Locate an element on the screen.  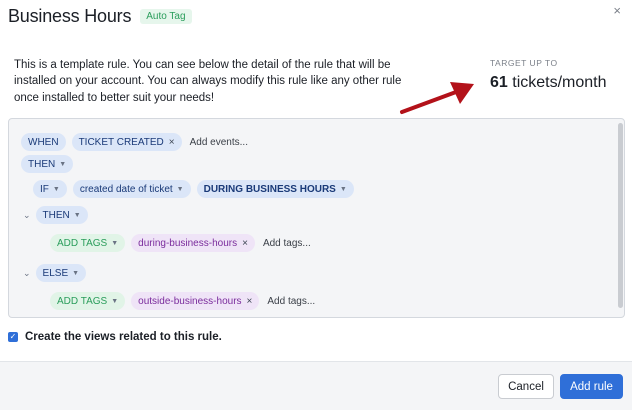
if-selector: IF ▼ is located at coordinates (50, 189).